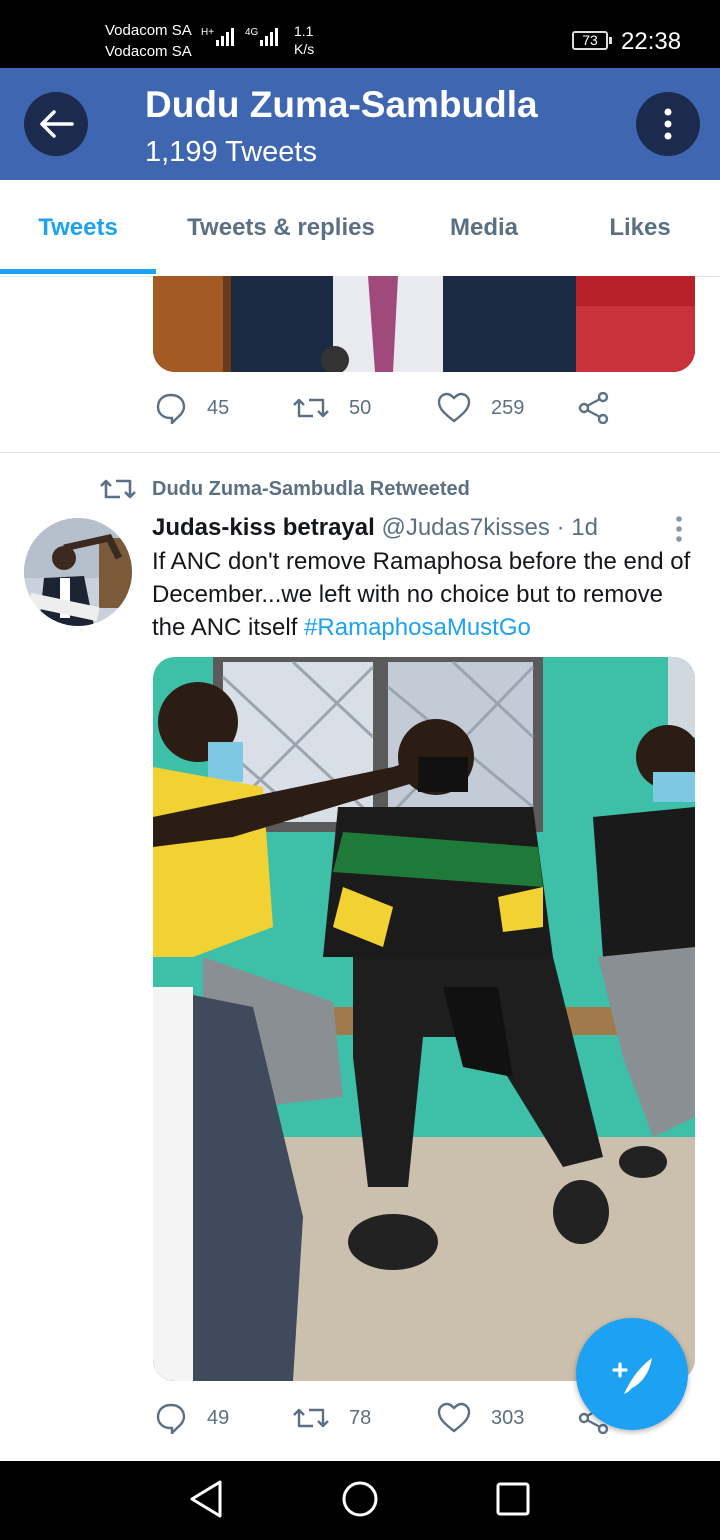  I want to click on tweet-count: 1,199 Tweets, so click(231, 152).